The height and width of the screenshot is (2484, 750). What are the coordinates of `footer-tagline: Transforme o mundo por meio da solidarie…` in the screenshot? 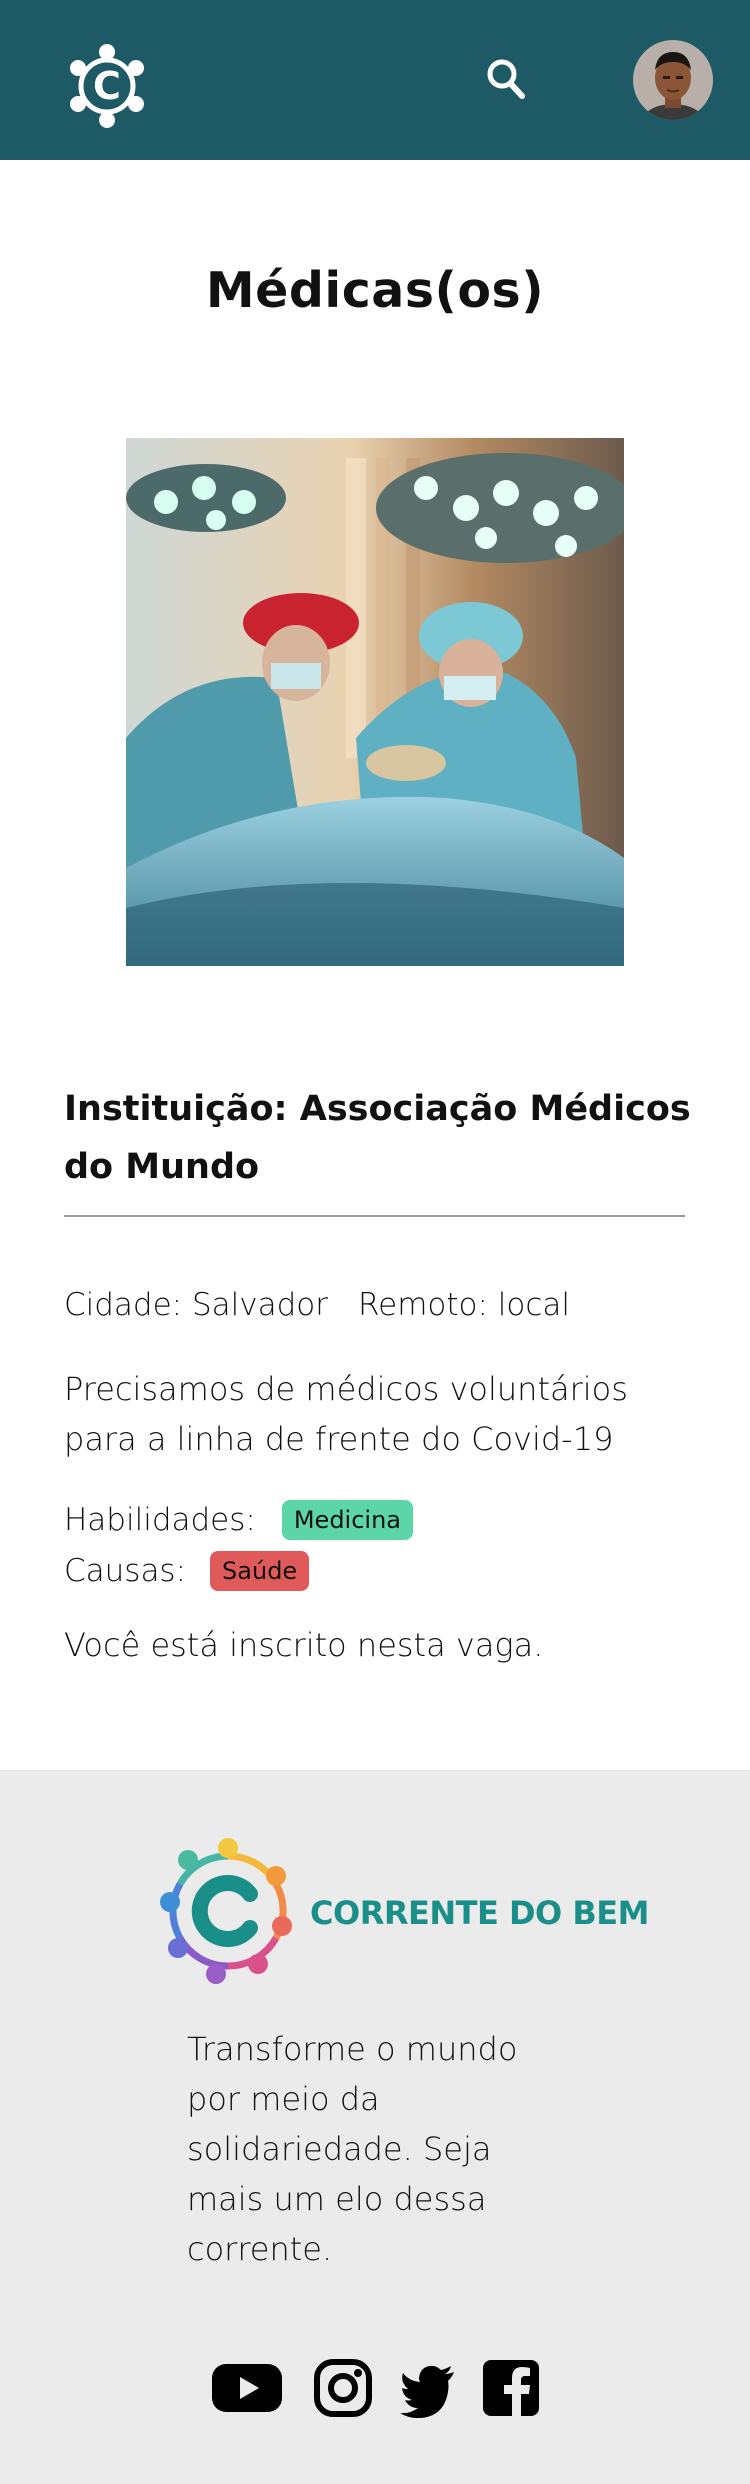 It's located at (352, 2149).